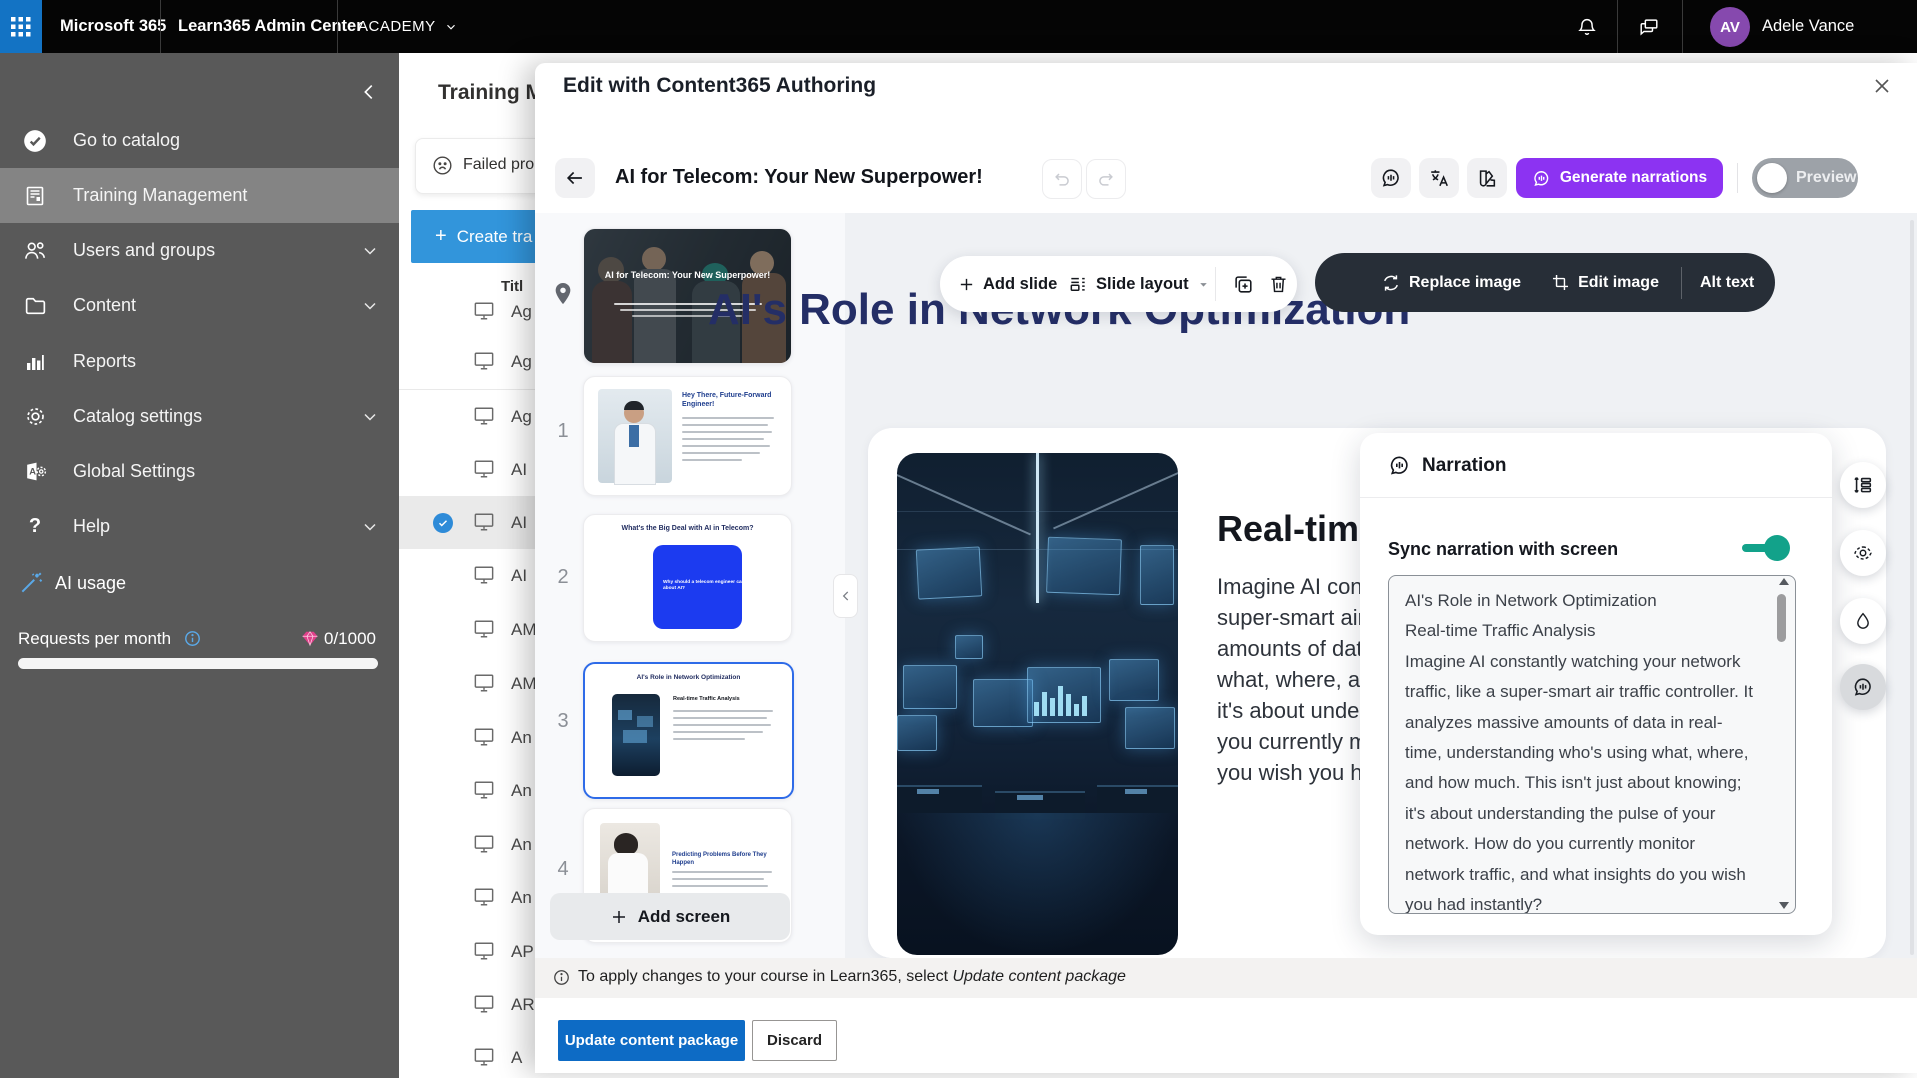 This screenshot has width=1917, height=1078. I want to click on theme-color-button, so click(1863, 621).